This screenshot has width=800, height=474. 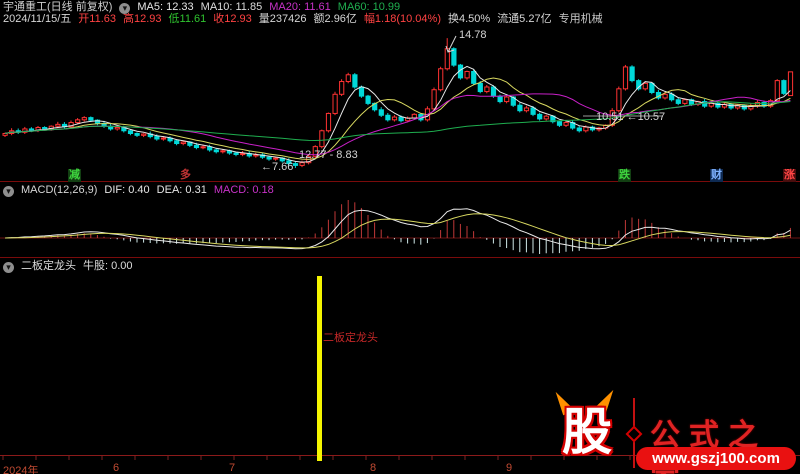 I want to click on info-segment: MACD: 0.18, so click(x=243, y=190).